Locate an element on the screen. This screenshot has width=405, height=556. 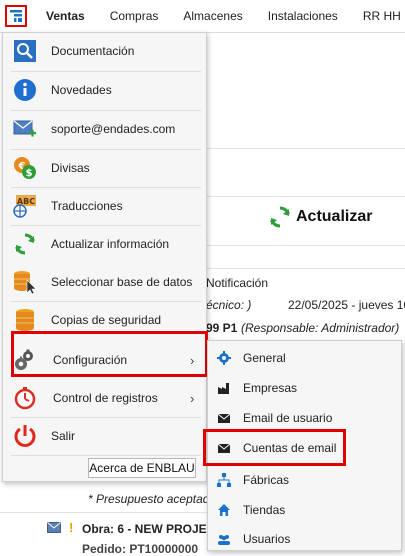
submenu-item-label: Empresas is located at coordinates (270, 388).